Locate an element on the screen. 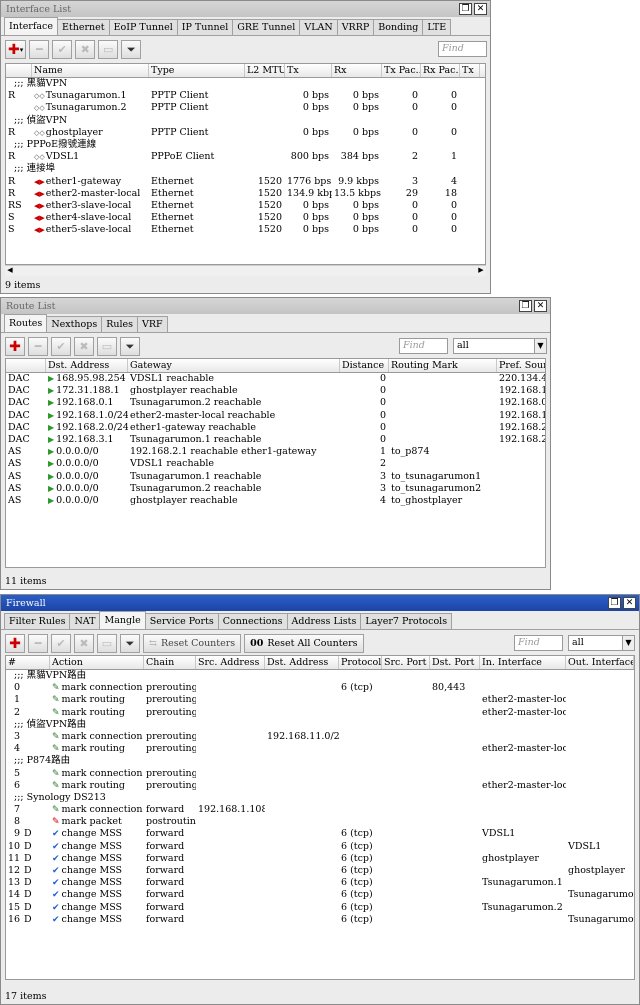 Image resolution: width=640 pixels, height=1005 pixels. table-row: 8✎mark packetpostrouting is located at coordinates (320, 822).